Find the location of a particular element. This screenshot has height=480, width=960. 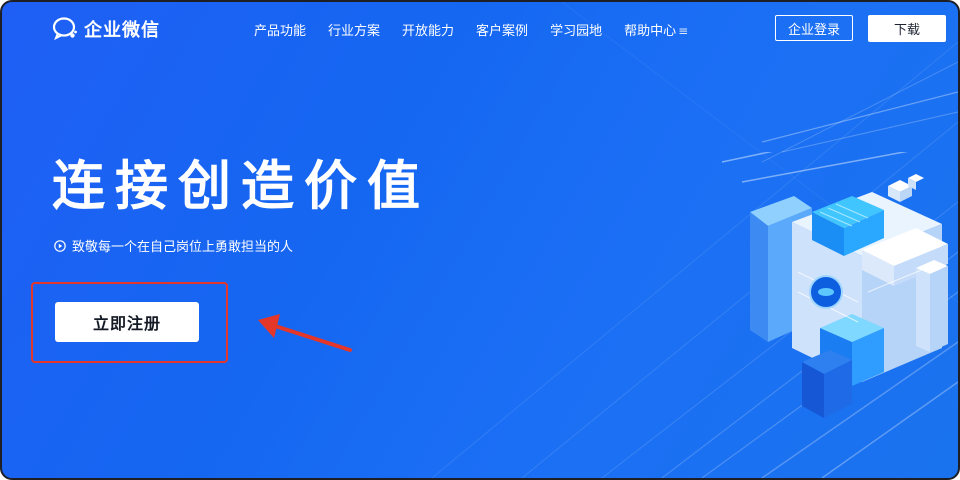

brand-name: 企业微信 is located at coordinates (122, 30).